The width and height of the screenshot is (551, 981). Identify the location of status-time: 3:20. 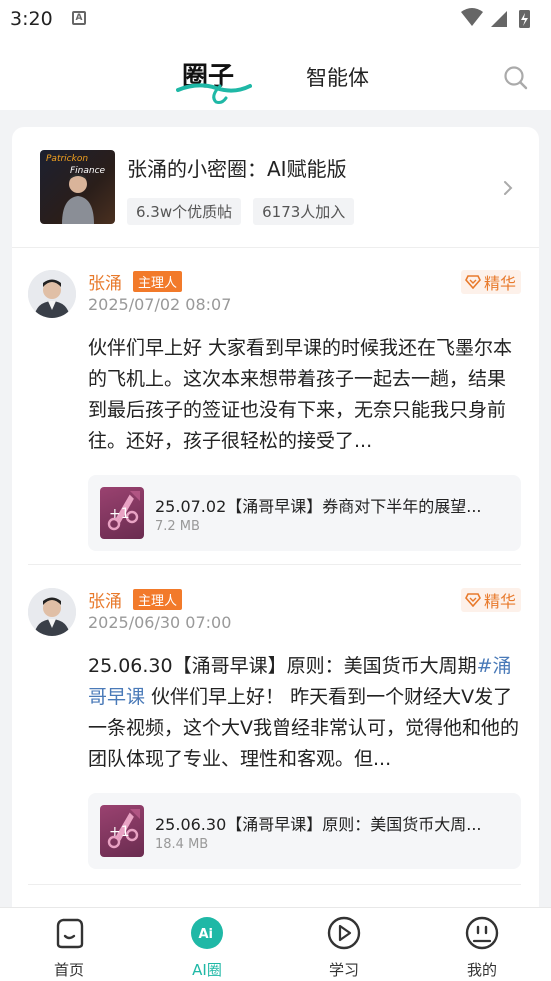
(31, 19).